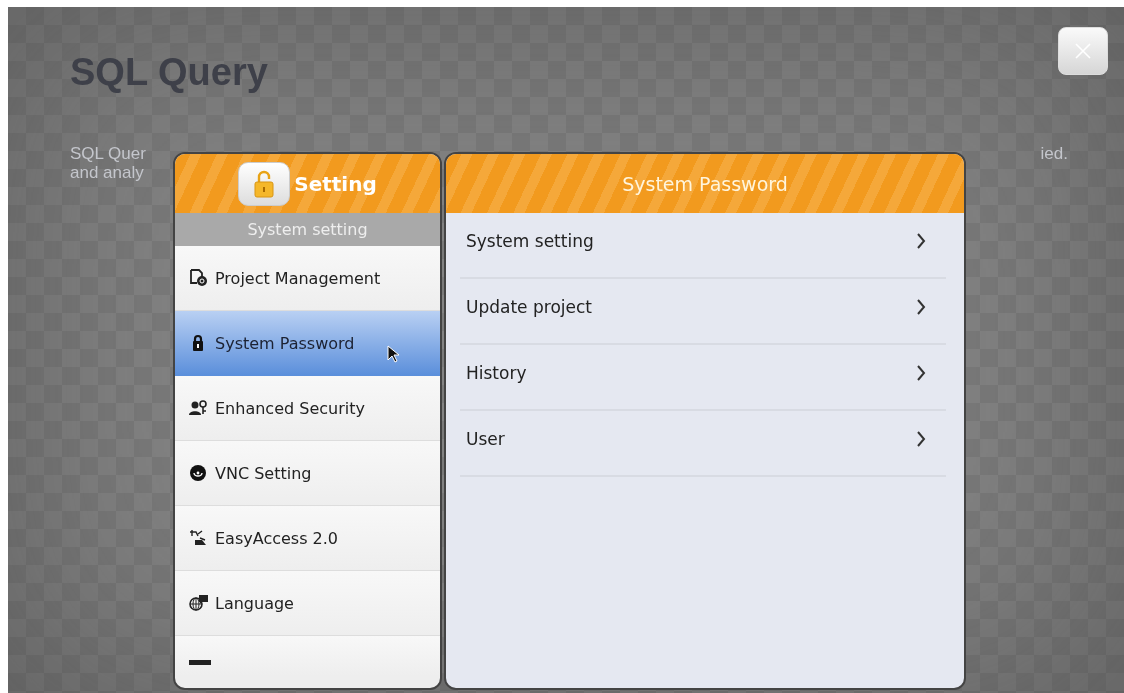 This screenshot has height=693, width=1124. I want to click on unlock-button, so click(264, 183).